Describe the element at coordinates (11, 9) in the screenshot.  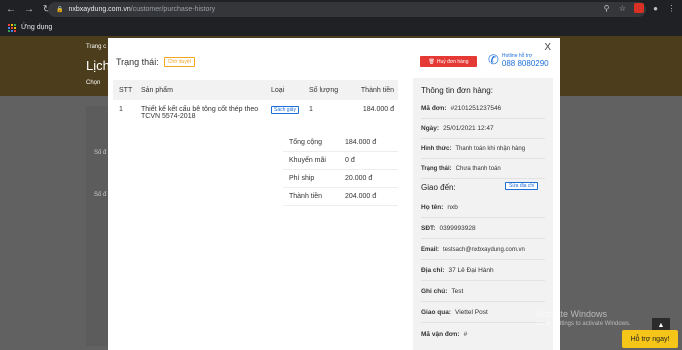
I see `back-icon: ←` at that location.